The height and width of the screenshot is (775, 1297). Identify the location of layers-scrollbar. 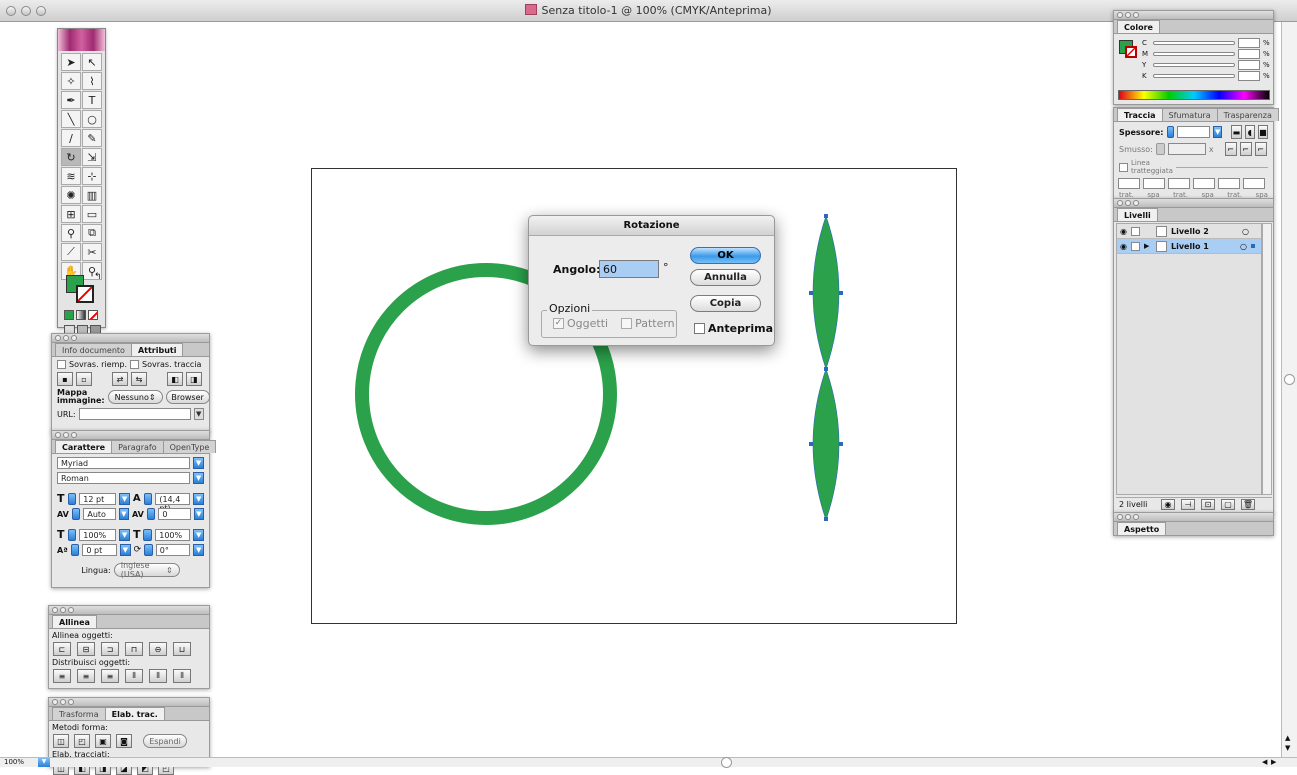
(1267, 359).